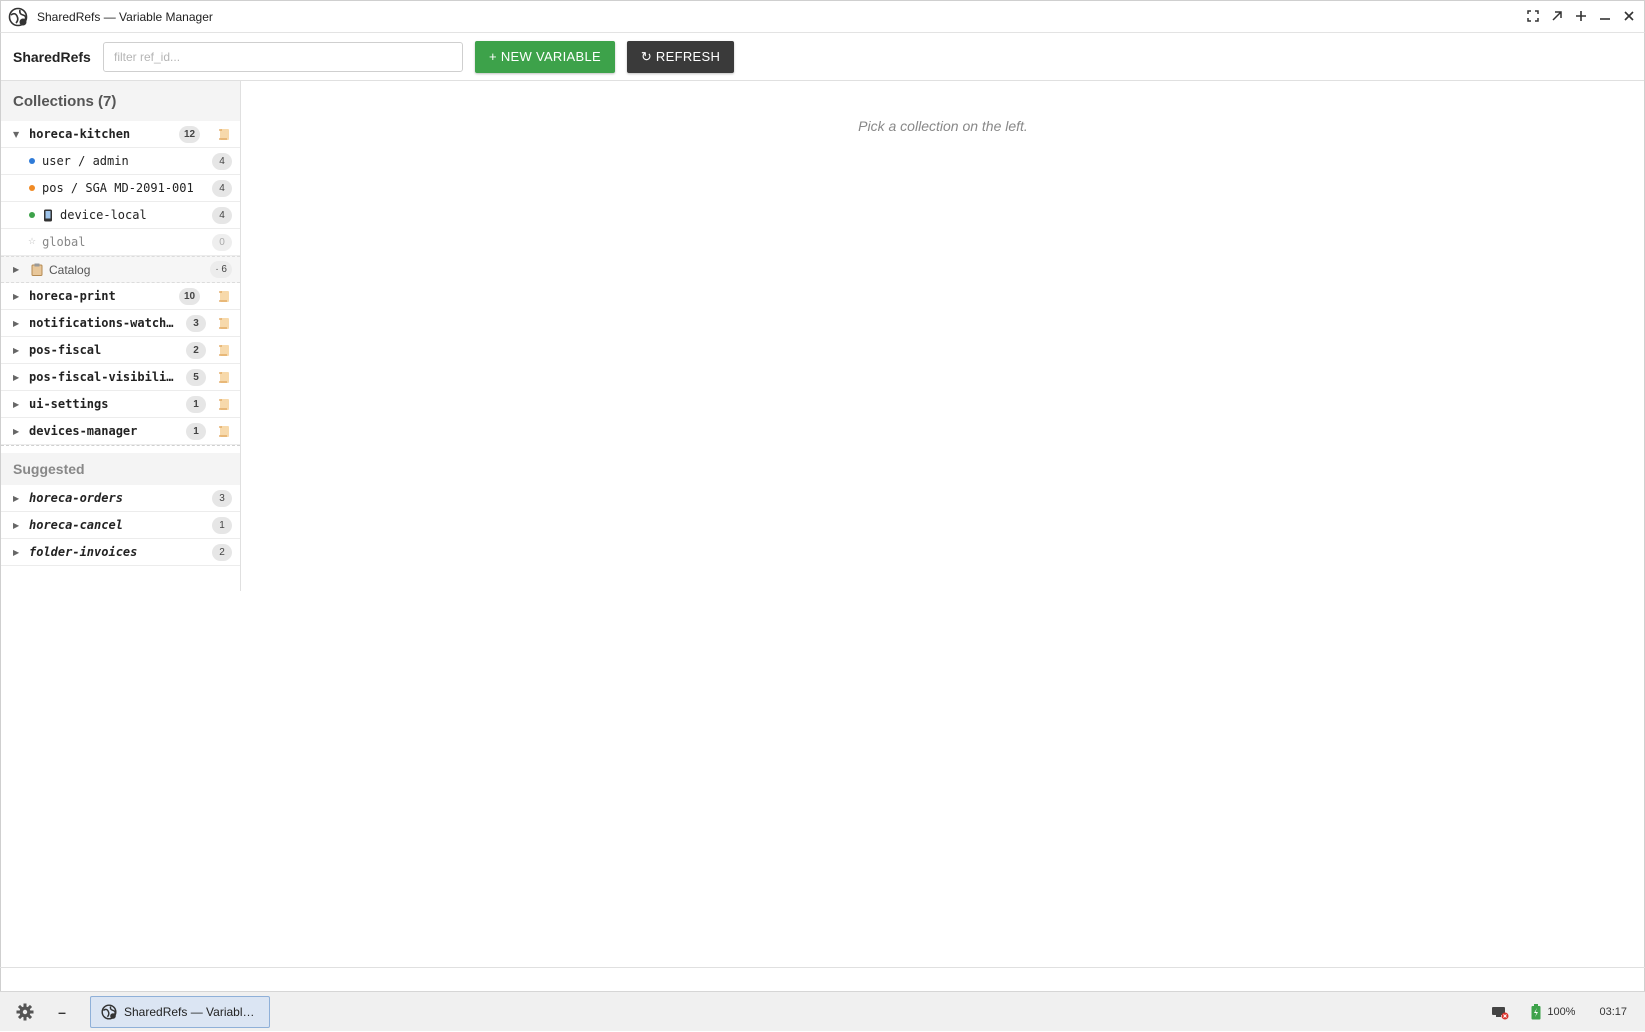 The image size is (1645, 1032). I want to click on collection-row-devices-manager: ▶ devices-manager 1, so click(120, 431).